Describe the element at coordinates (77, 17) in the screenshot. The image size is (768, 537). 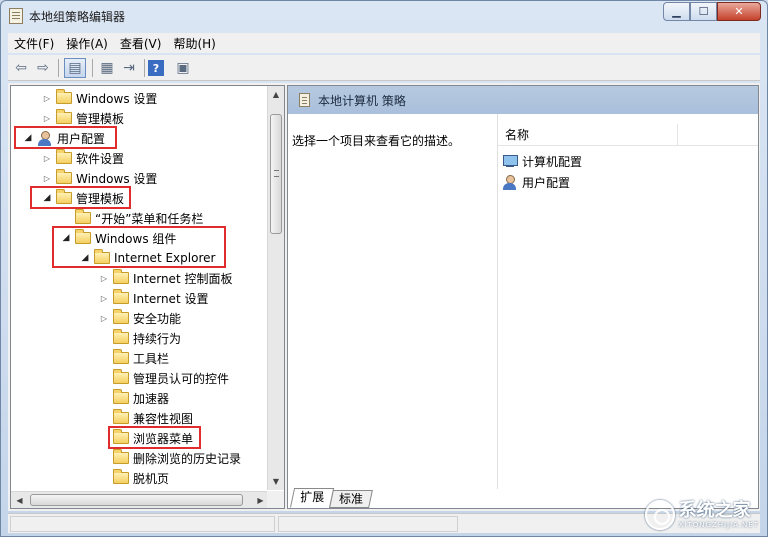
I see `window-title: 本地组策略编辑器` at that location.